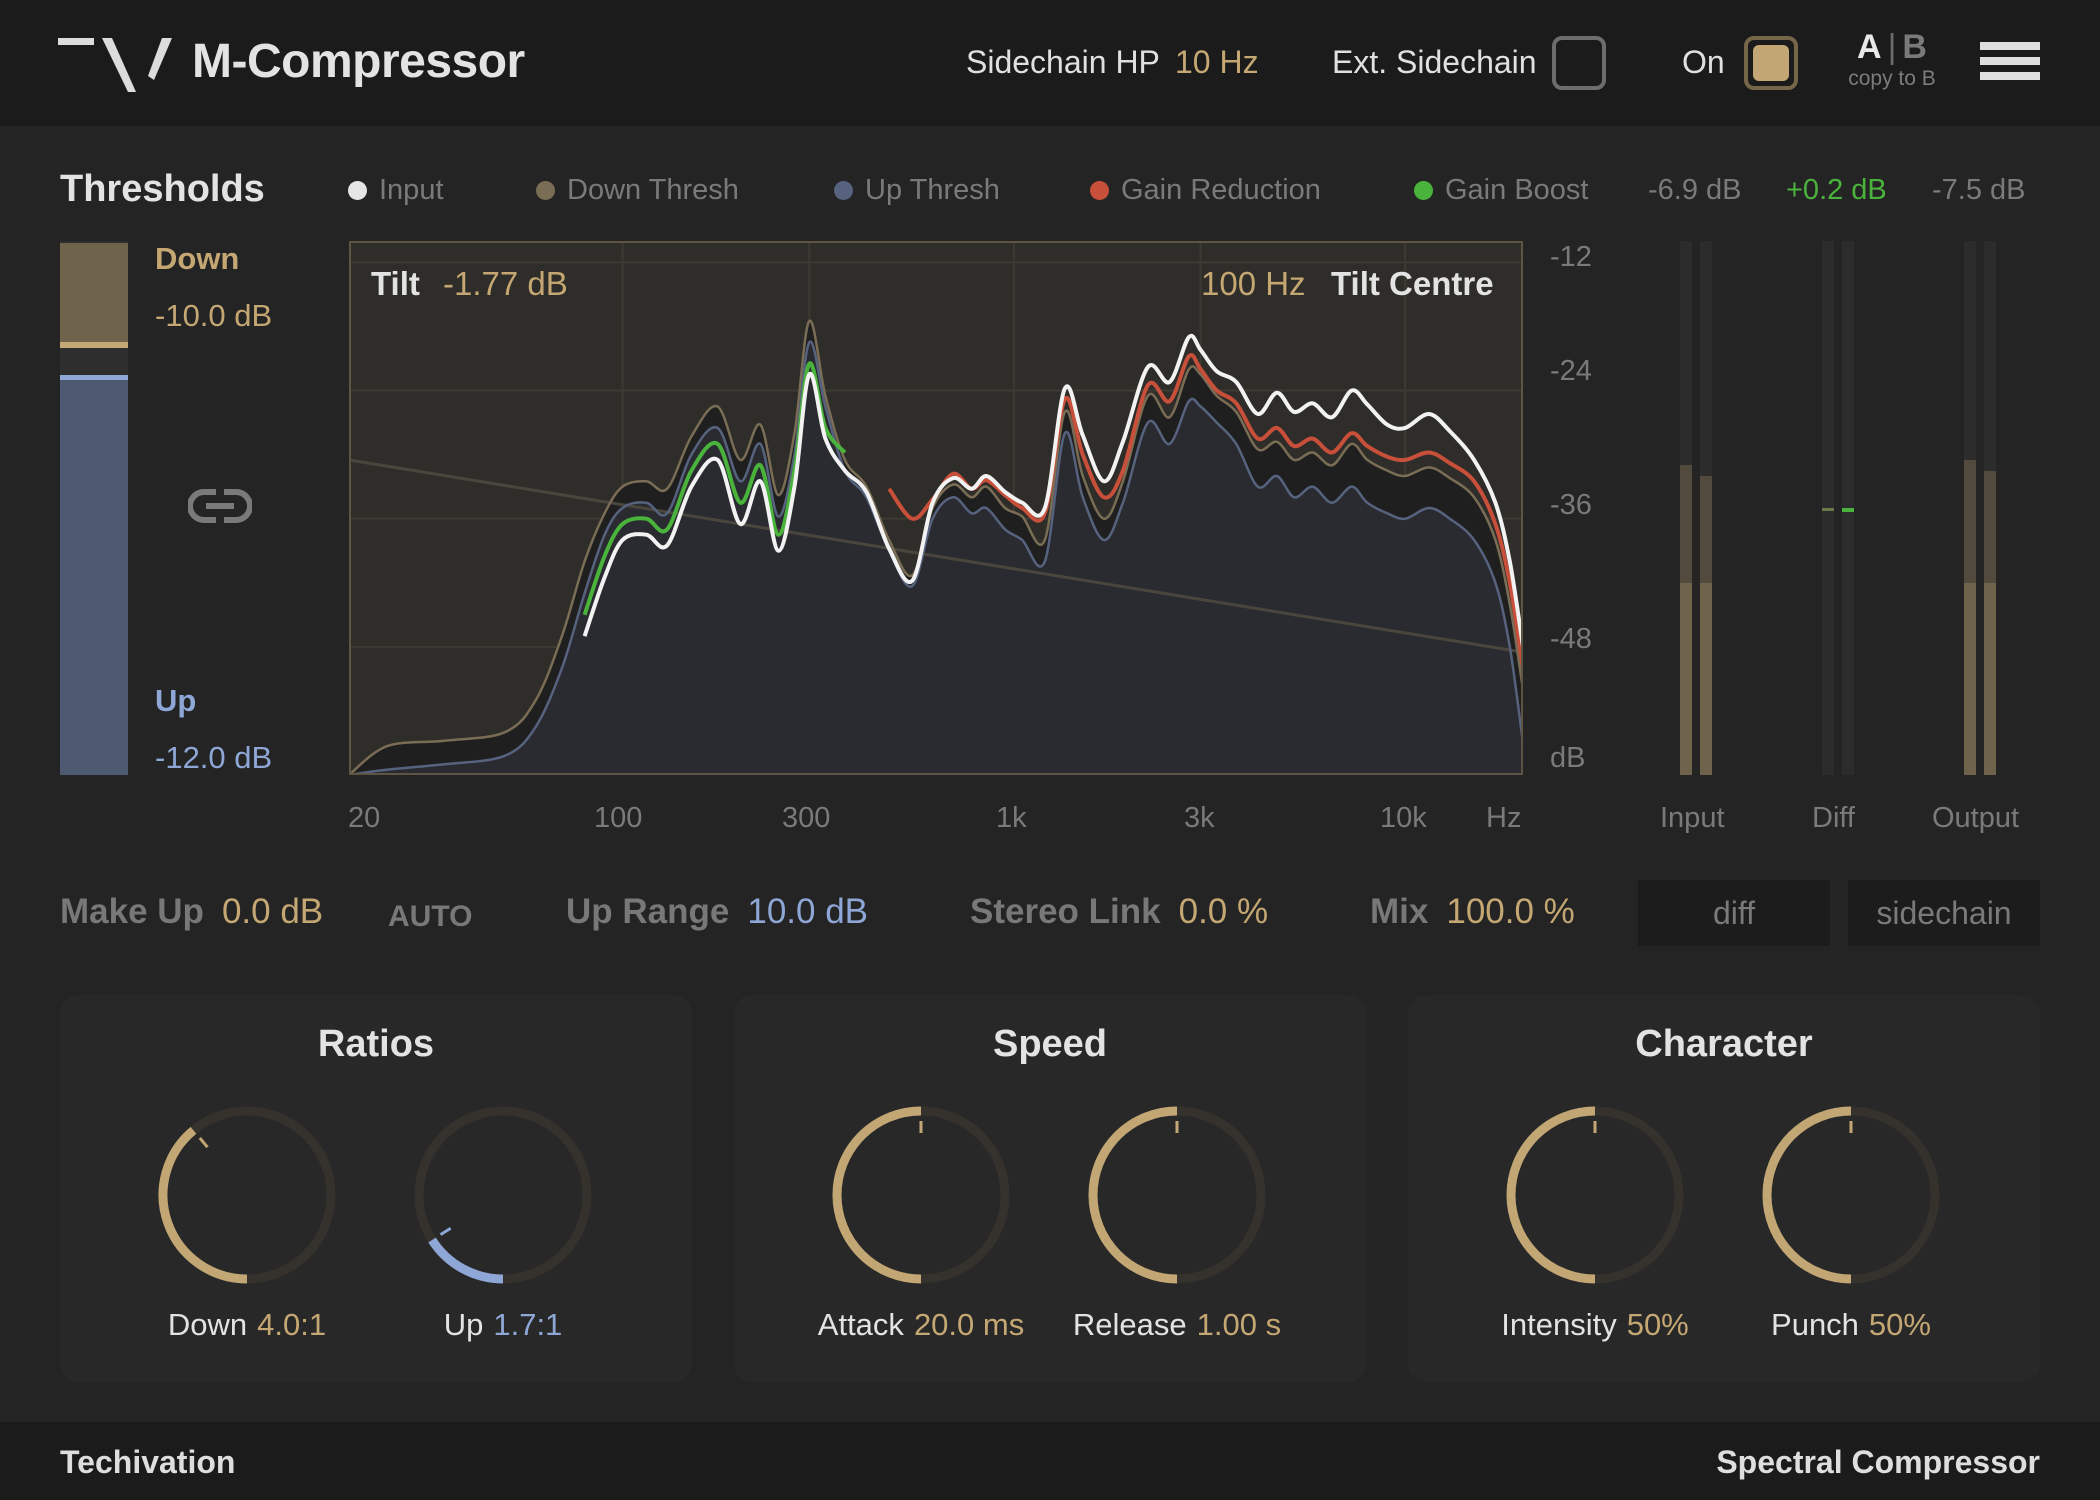  I want to click on mix-value: 100.0 %, so click(1510, 912).